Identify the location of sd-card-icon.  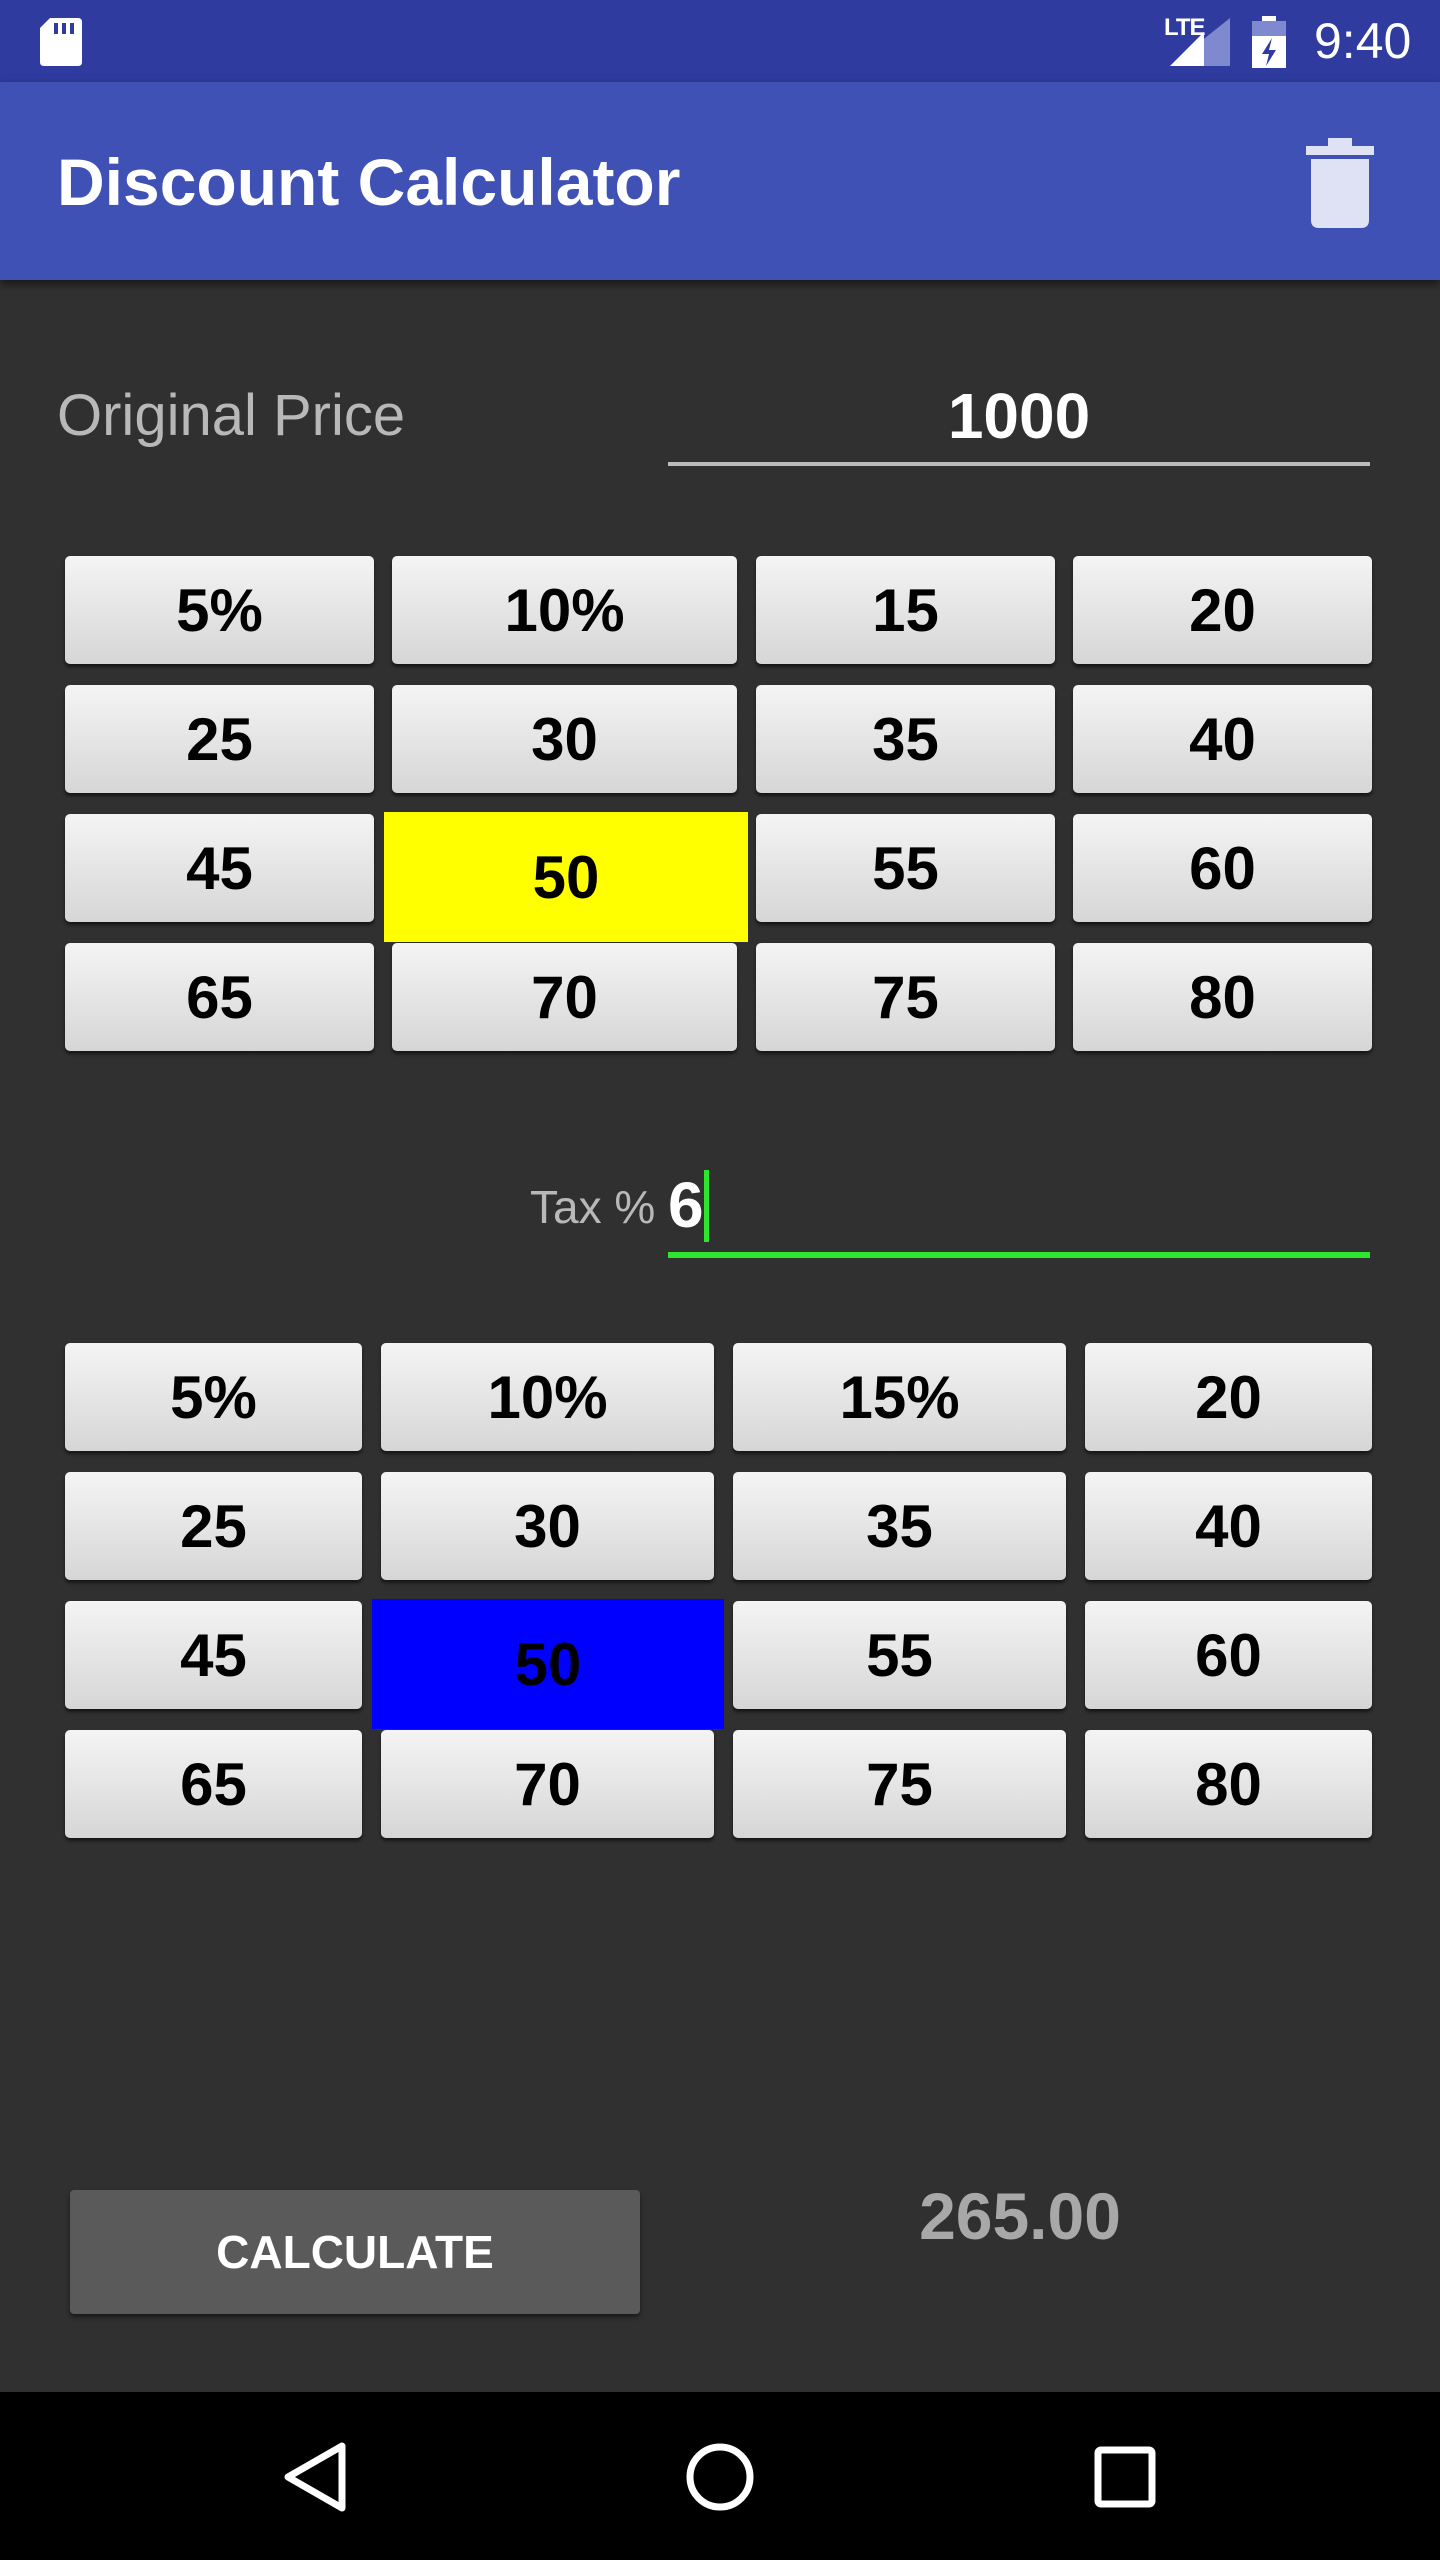
(61, 42).